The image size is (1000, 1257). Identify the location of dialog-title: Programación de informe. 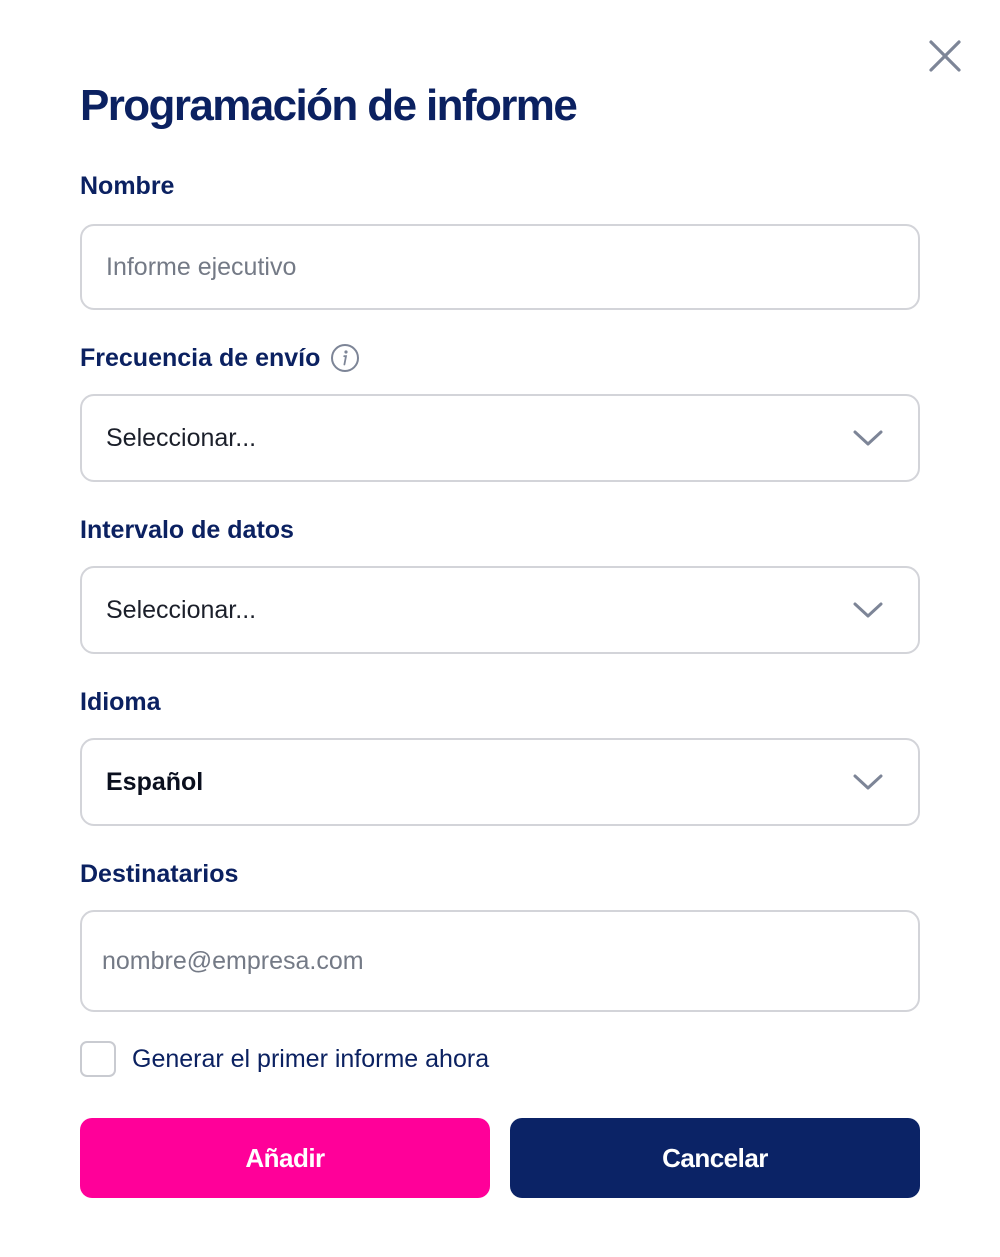
(329, 105).